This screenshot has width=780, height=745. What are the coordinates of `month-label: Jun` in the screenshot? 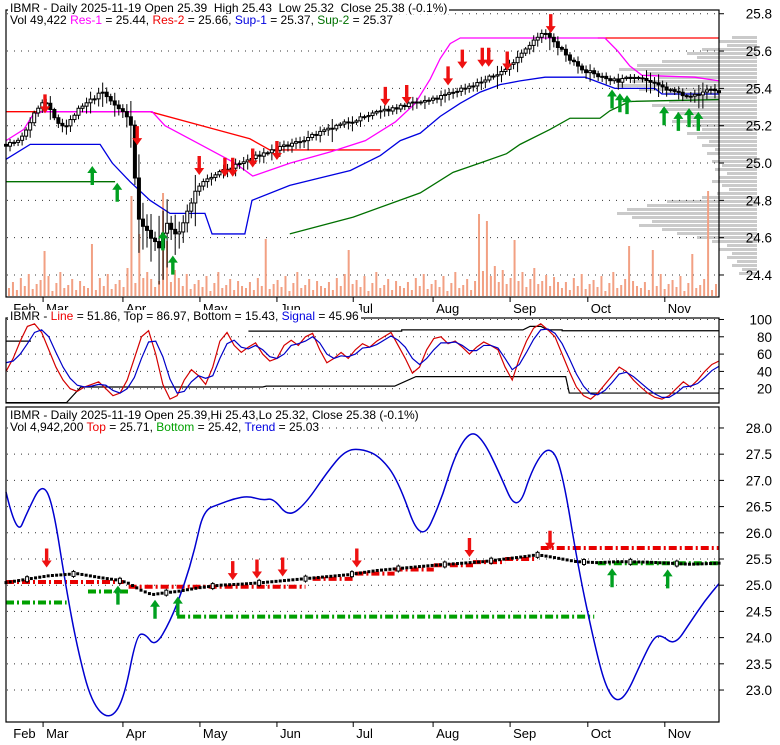 It's located at (290, 733).